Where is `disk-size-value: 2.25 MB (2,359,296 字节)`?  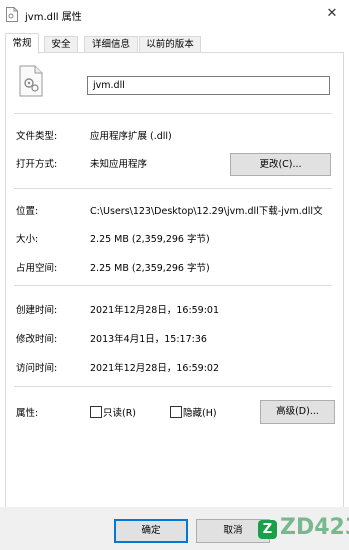
disk-size-value: 2.25 MB (2,359,296 字节) is located at coordinates (150, 268).